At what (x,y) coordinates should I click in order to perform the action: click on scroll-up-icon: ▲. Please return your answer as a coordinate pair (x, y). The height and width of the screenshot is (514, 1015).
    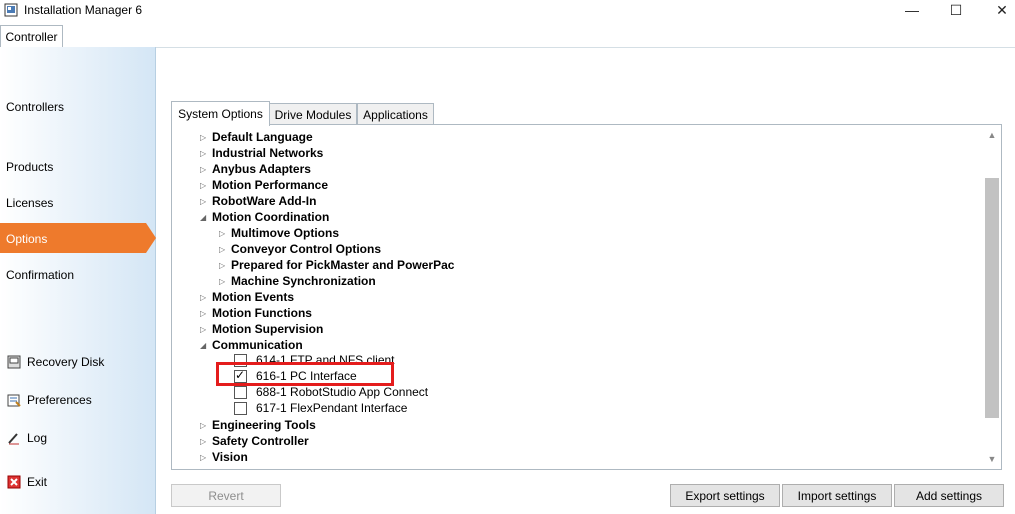
    Looking at the image, I should click on (992, 135).